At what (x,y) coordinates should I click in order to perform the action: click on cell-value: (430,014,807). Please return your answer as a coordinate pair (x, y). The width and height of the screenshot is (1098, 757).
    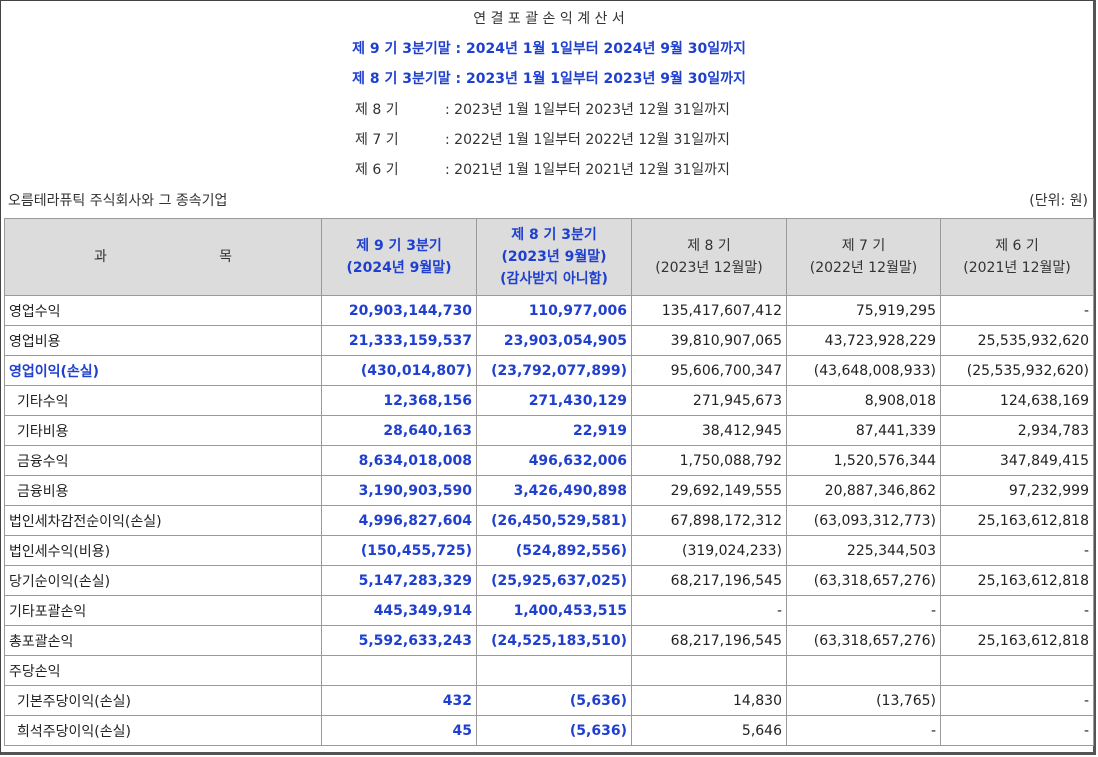
    Looking at the image, I should click on (399, 370).